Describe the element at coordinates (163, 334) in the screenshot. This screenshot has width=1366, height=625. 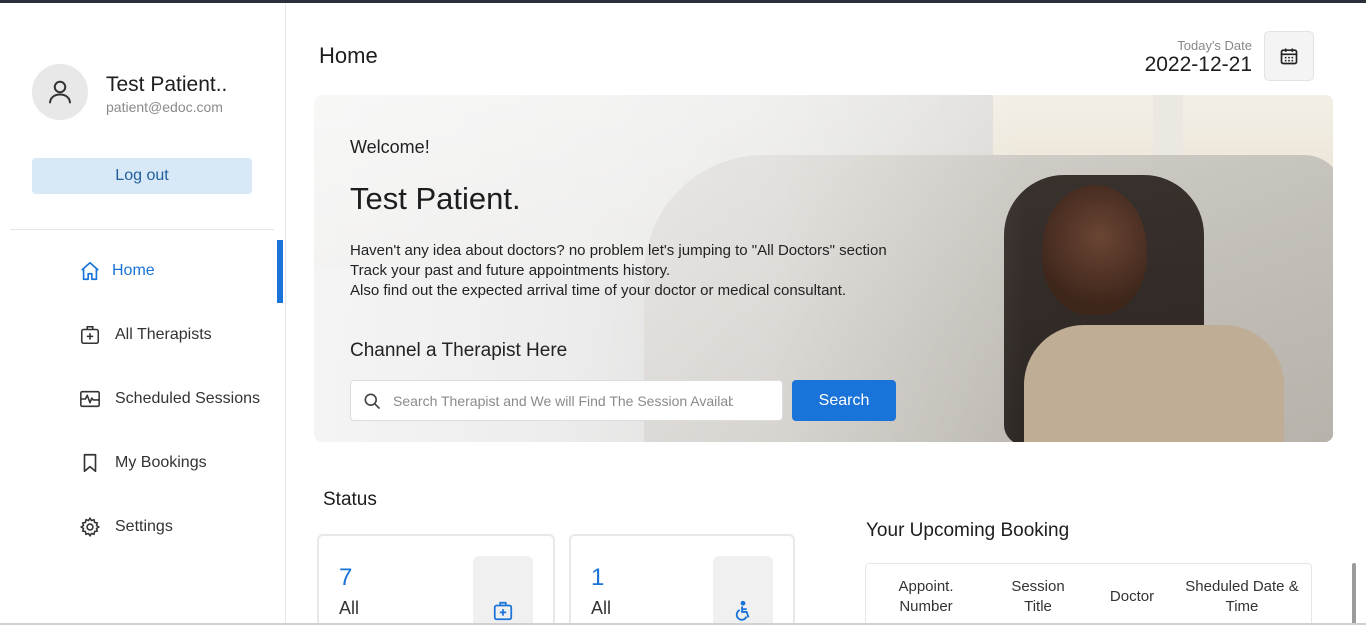
I see `sidebar-item-label: All Therapists` at that location.